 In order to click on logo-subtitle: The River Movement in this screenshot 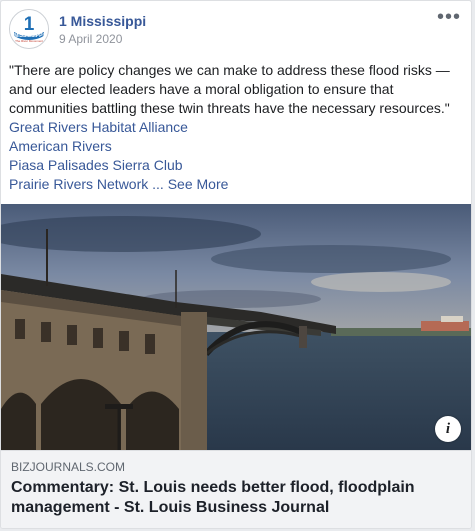, I will do `click(29, 41)`.